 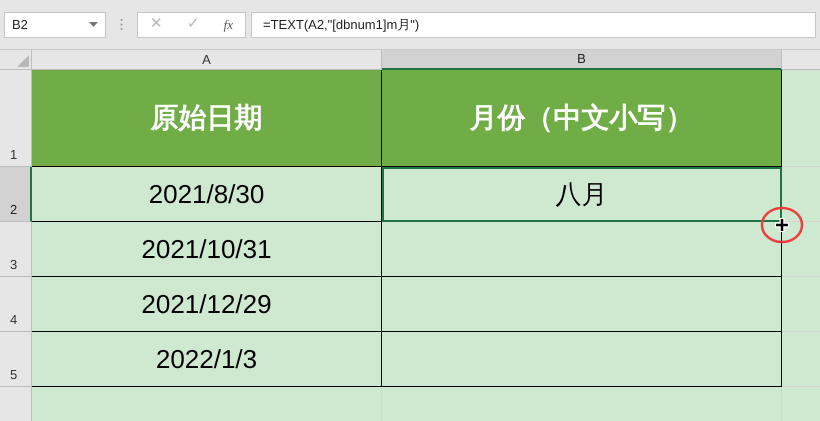 What do you see at coordinates (207, 194) in the screenshot?
I see `table-cell: 2021/8/30` at bounding box center [207, 194].